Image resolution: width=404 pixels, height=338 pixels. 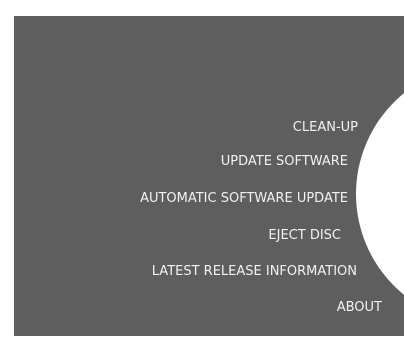 What do you see at coordinates (359, 308) in the screenshot?
I see `menu-item-about: ABOUT` at bounding box center [359, 308].